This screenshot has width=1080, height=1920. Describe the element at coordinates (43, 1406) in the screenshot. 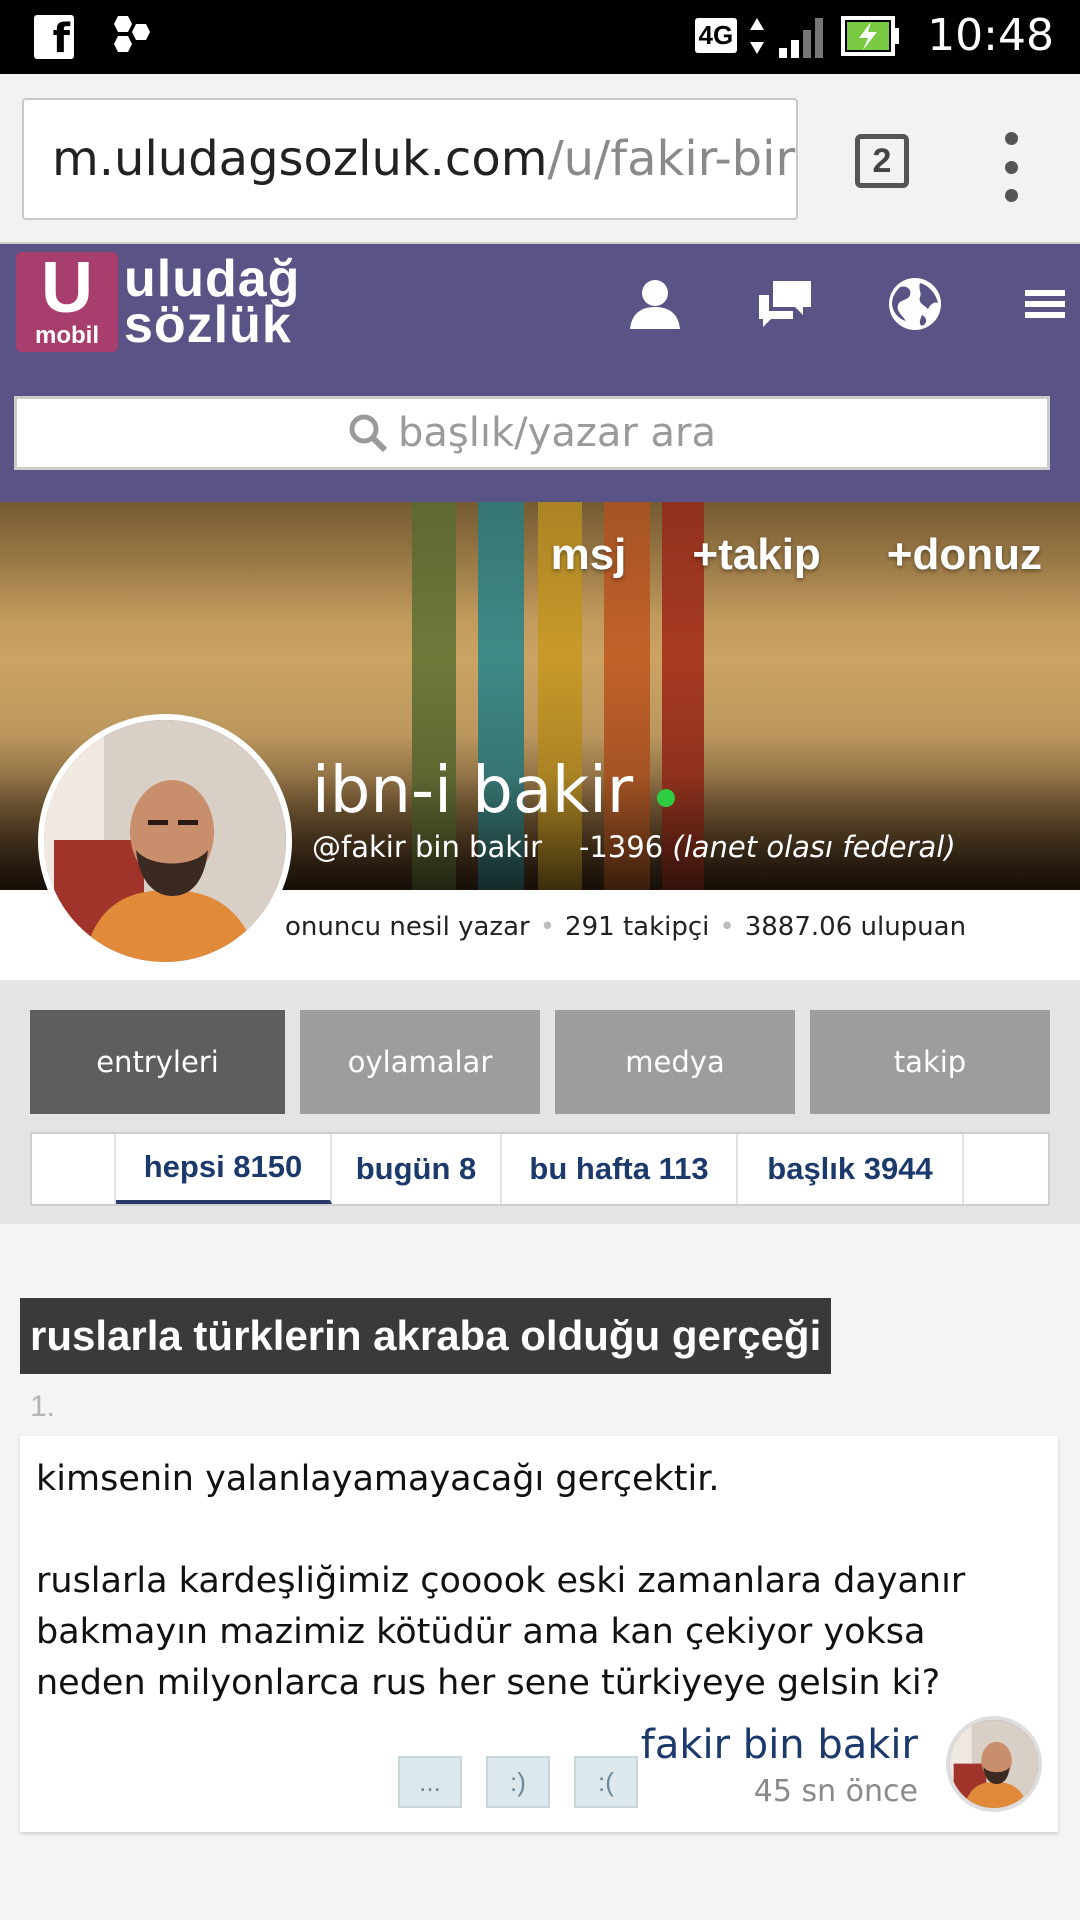

I see `entry-number: 1.` at that location.